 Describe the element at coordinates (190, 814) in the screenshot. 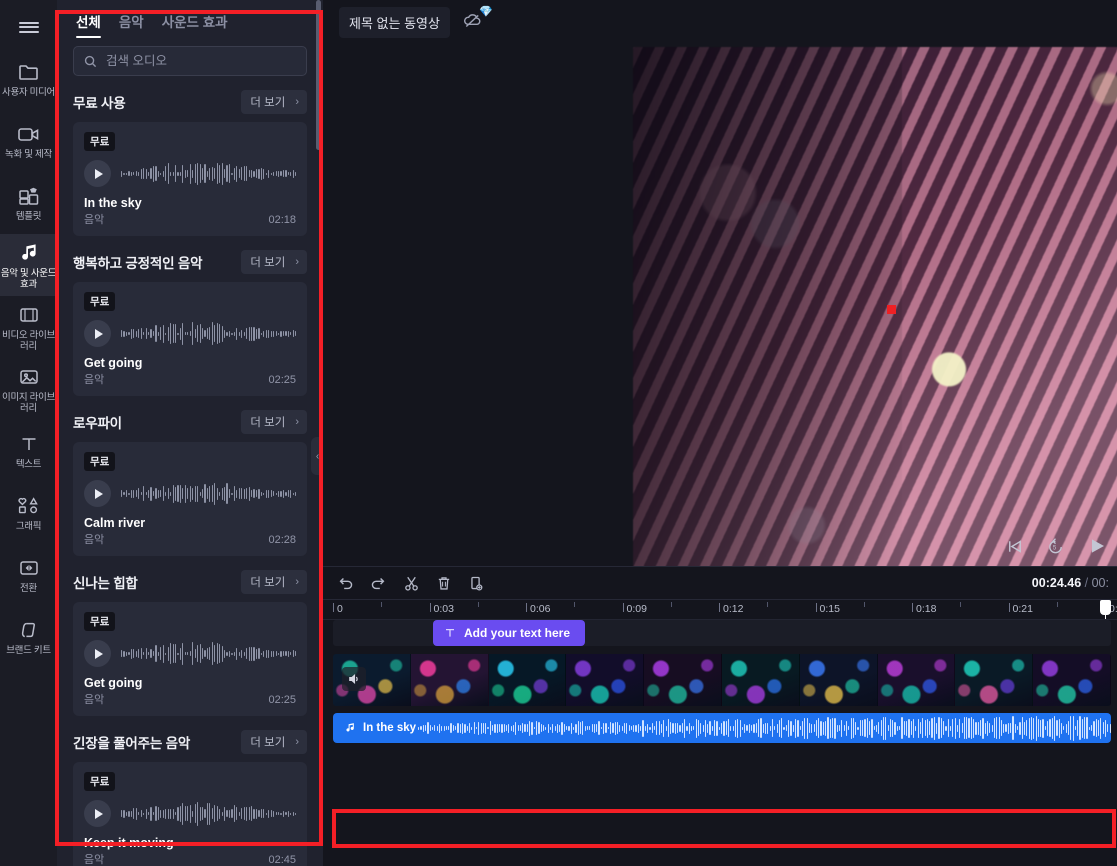

I see `track-card-keep-it-moving: 무료 Keep it moving 음악 02:45` at that location.